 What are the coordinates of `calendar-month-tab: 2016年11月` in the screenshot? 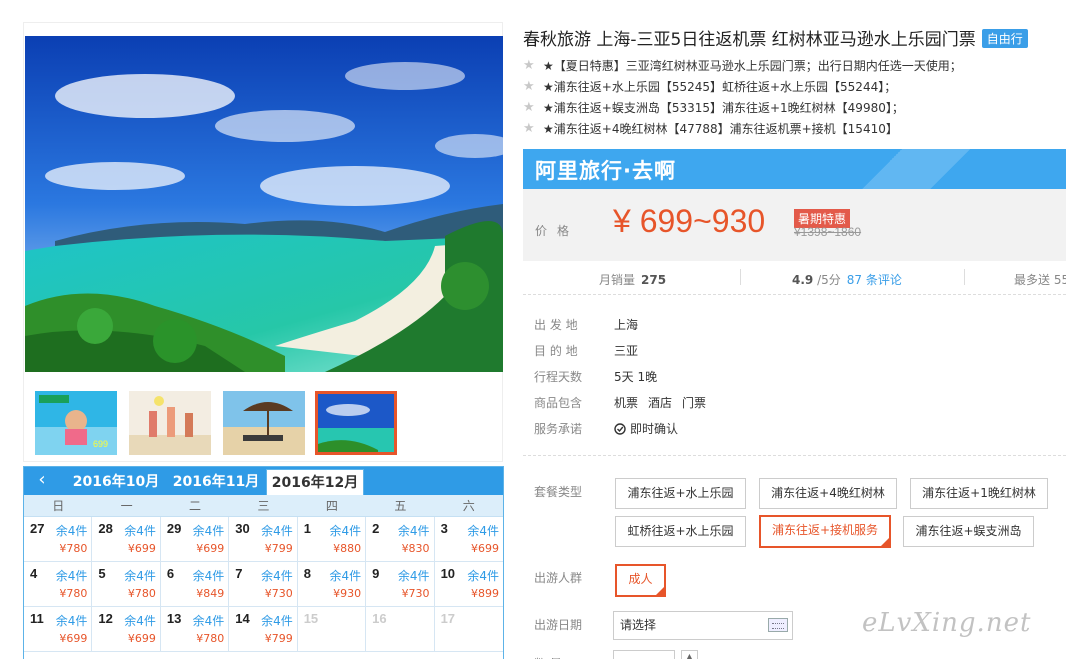 It's located at (216, 482).